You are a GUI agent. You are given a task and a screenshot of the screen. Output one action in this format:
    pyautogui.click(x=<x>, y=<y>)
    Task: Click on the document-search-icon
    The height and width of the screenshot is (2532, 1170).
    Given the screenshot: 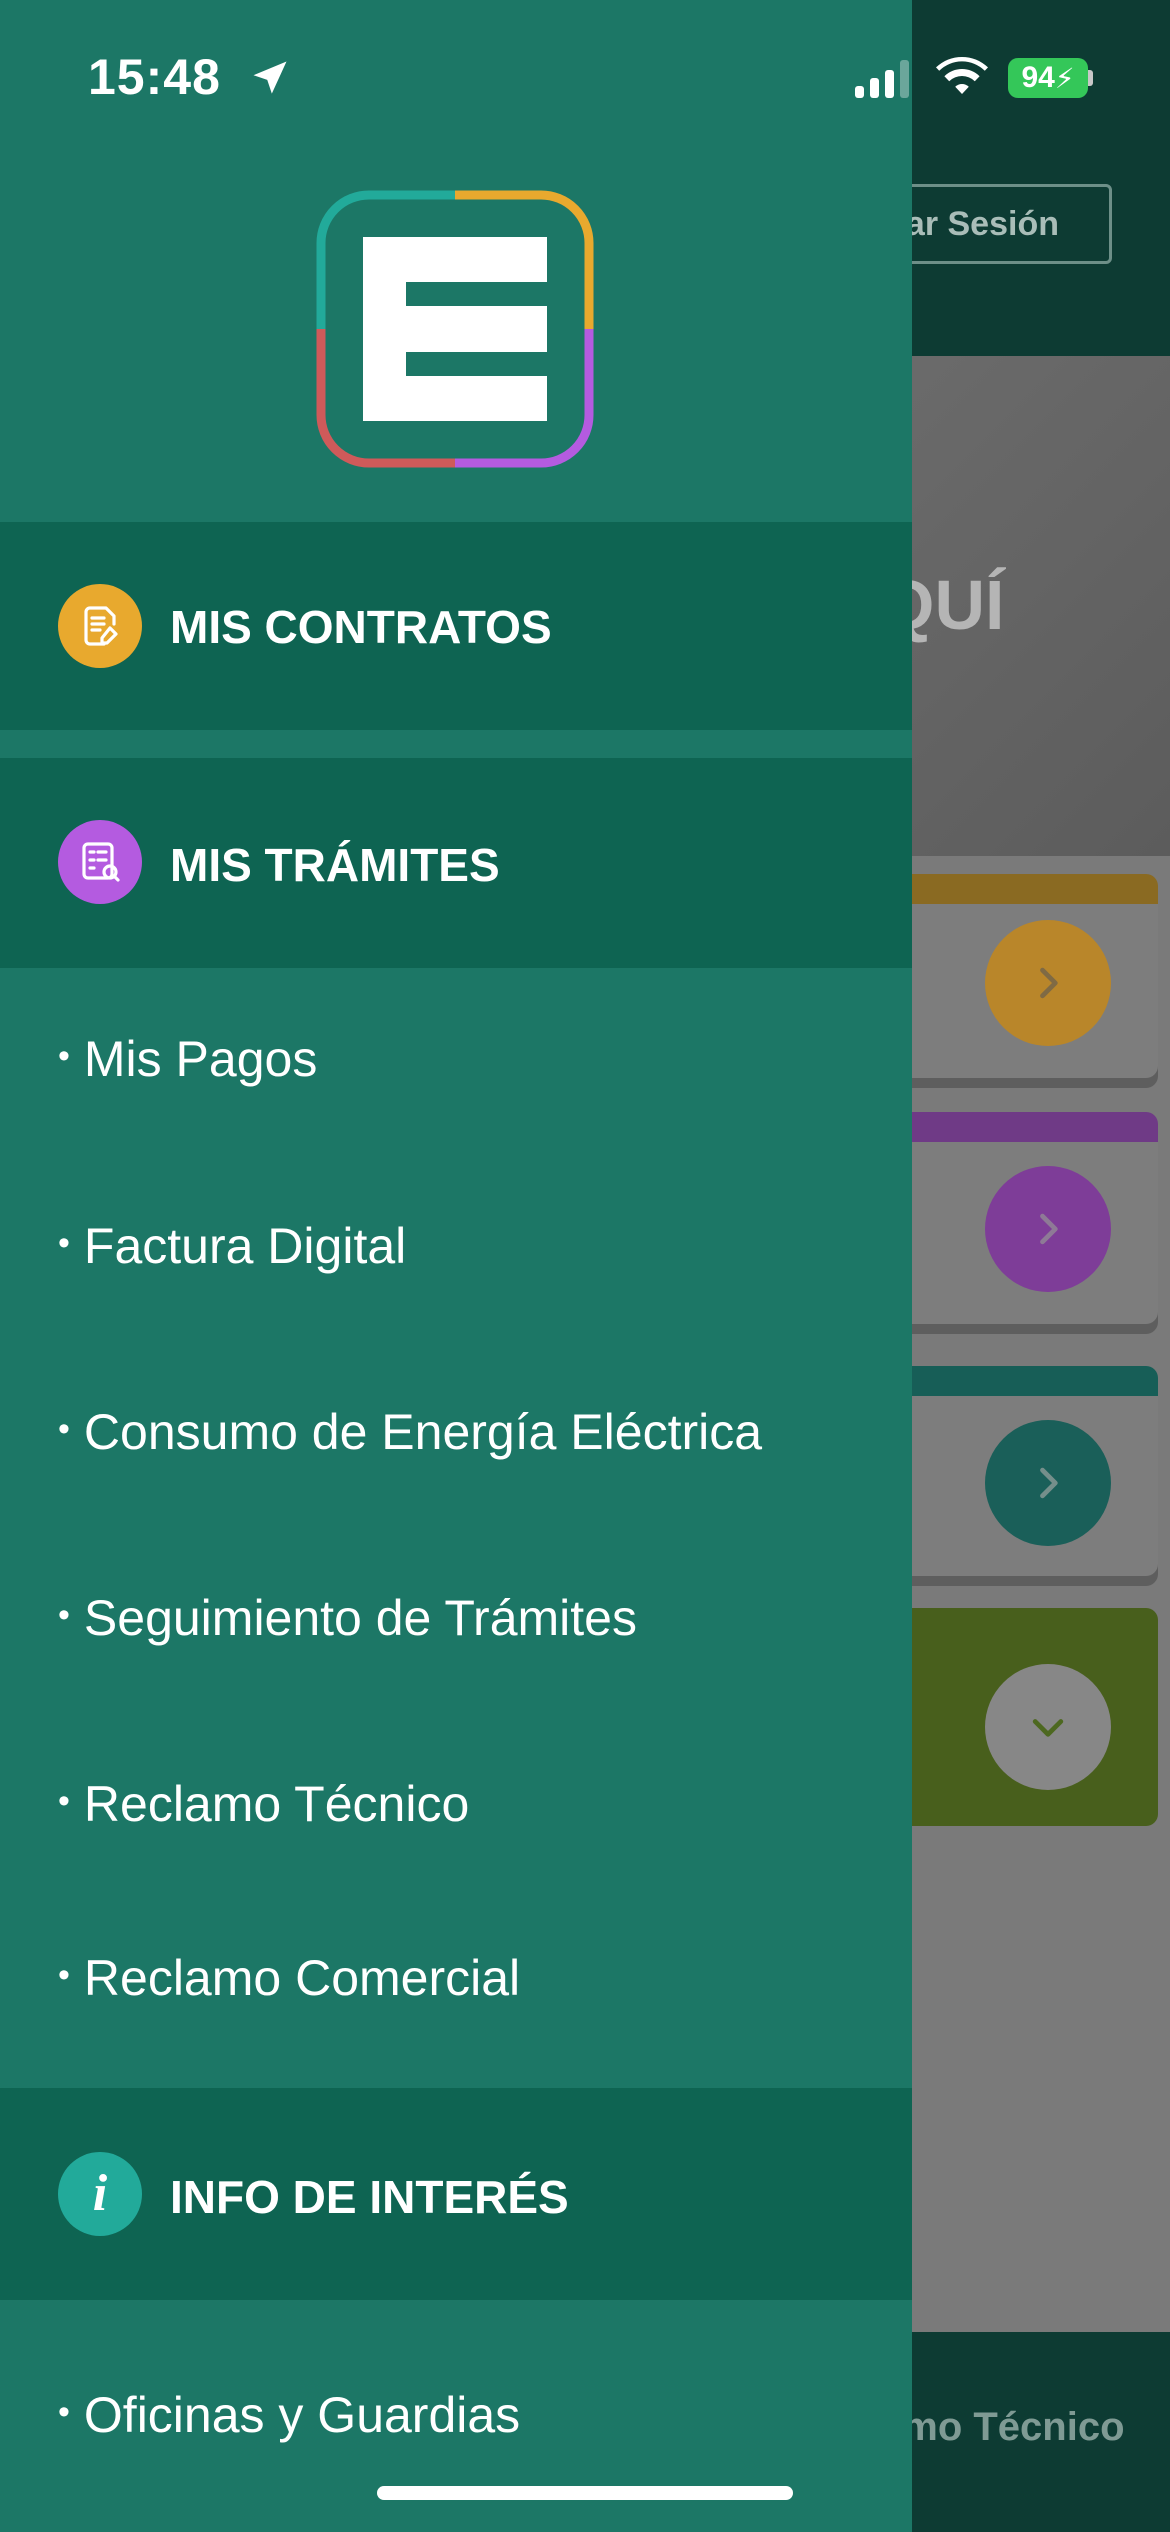 What is the action you would take?
    pyautogui.click(x=100, y=862)
    